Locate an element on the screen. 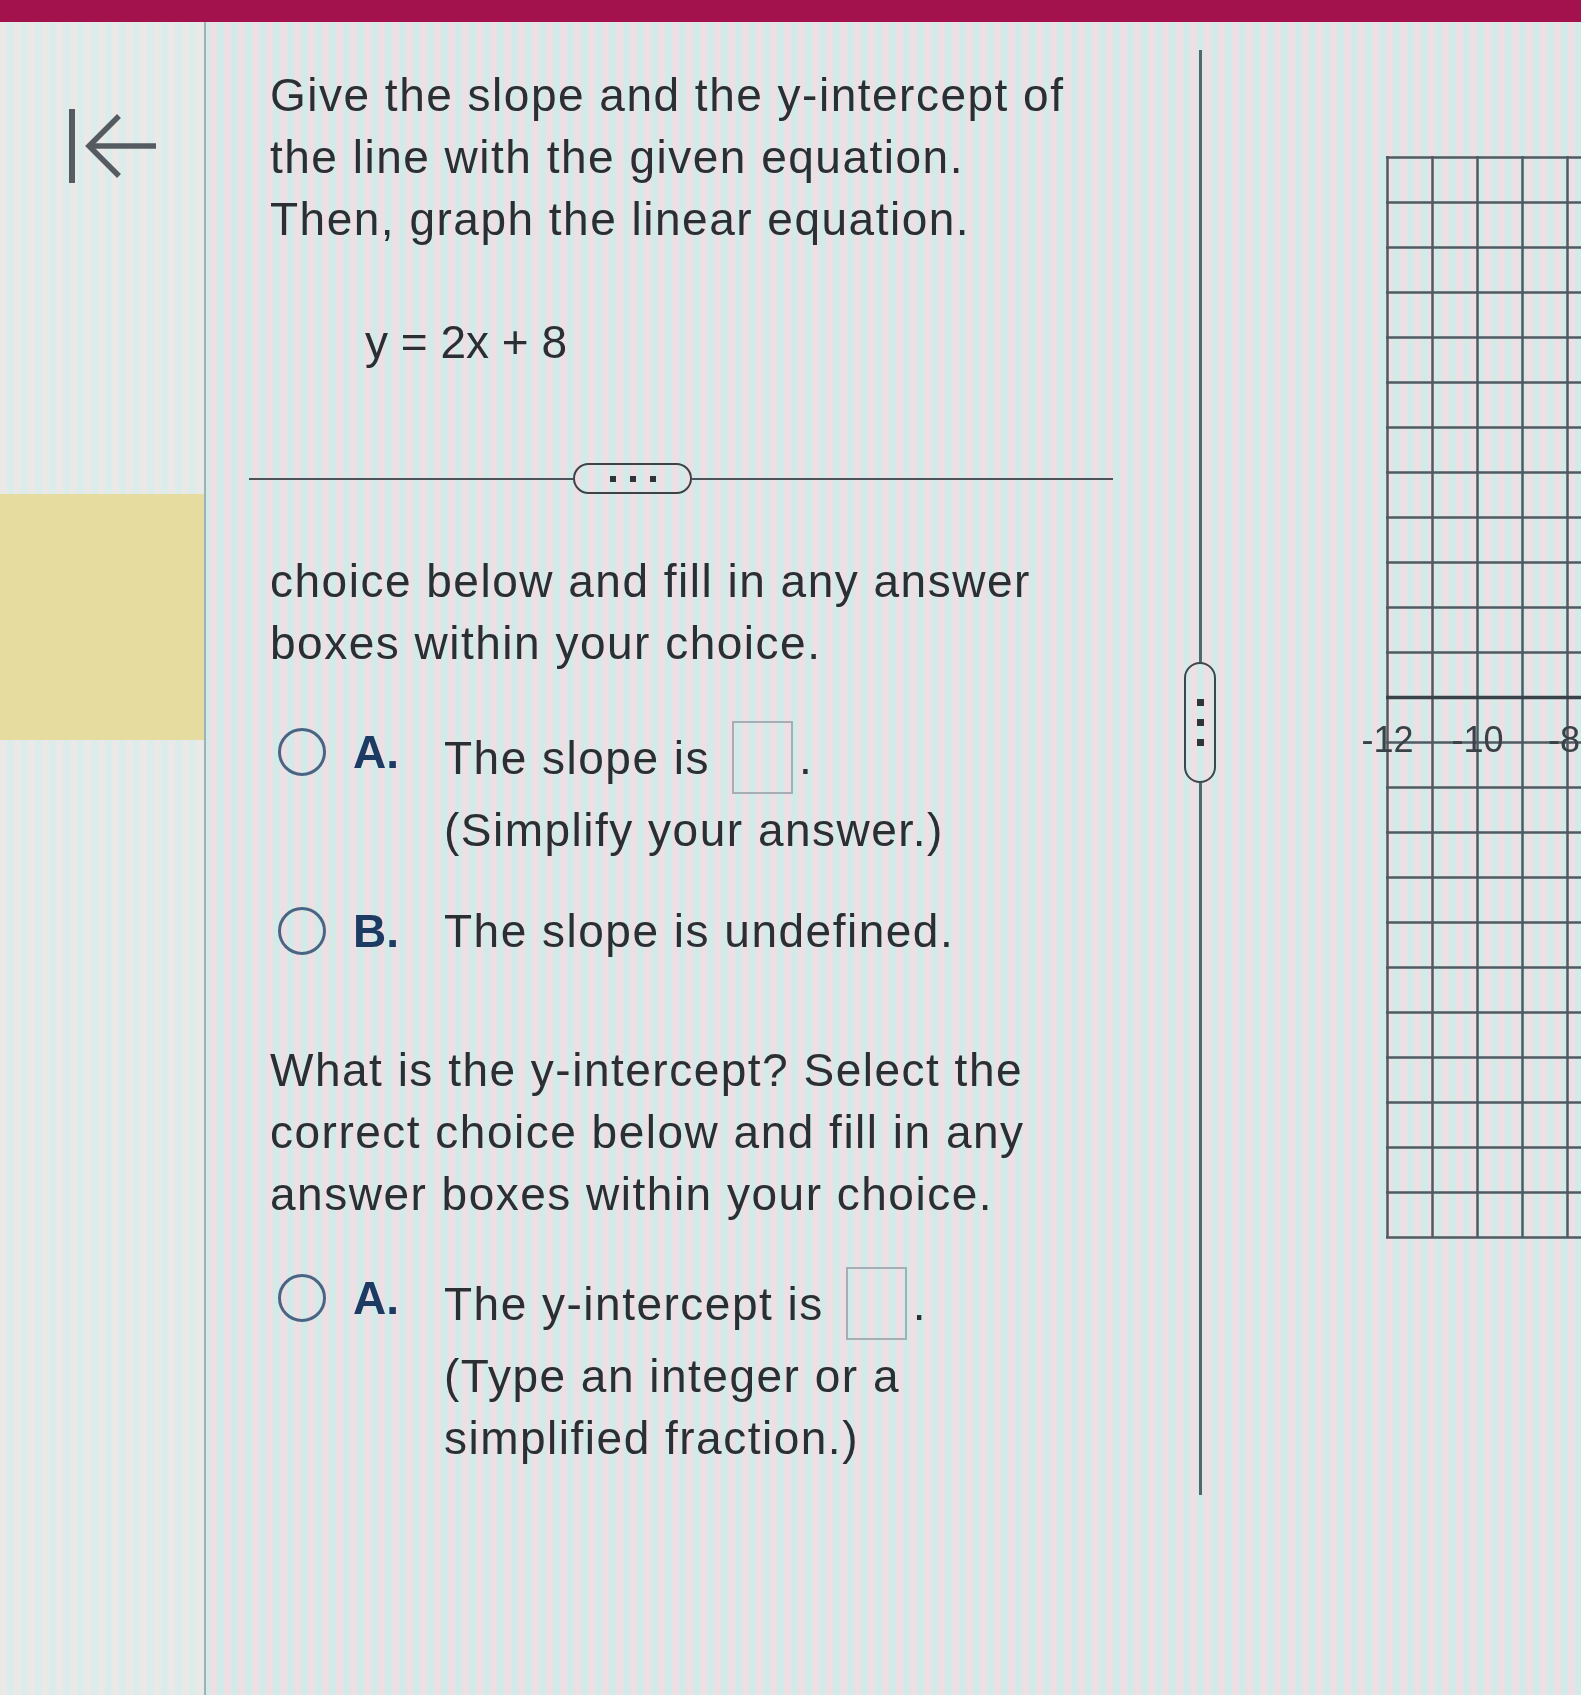 The width and height of the screenshot is (1581, 1695). ellipsis-icon is located at coordinates (632, 478).